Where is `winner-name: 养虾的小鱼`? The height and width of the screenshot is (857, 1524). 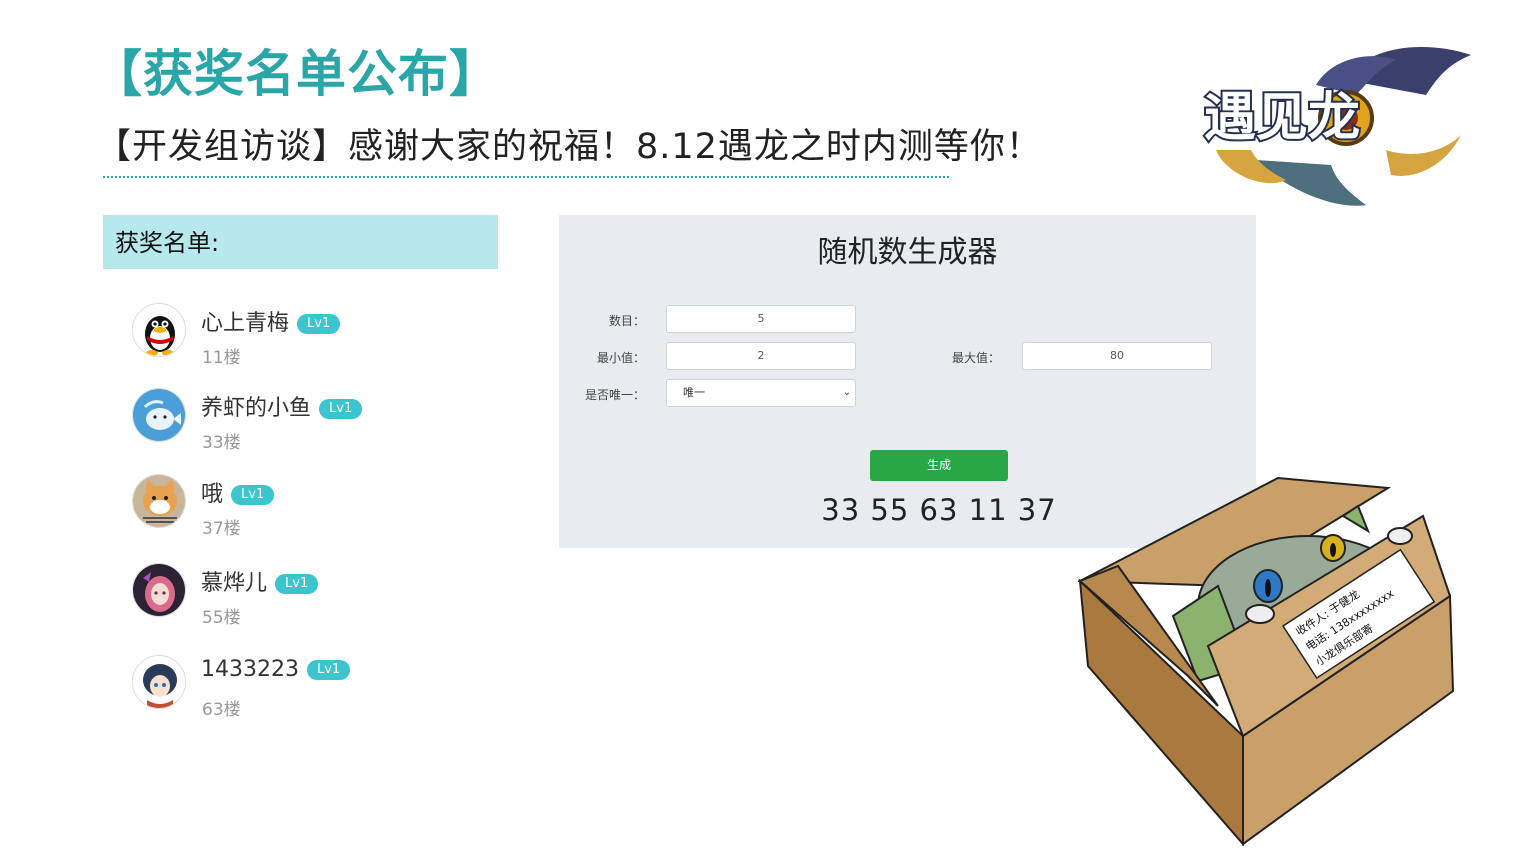 winner-name: 养虾的小鱼 is located at coordinates (256, 408).